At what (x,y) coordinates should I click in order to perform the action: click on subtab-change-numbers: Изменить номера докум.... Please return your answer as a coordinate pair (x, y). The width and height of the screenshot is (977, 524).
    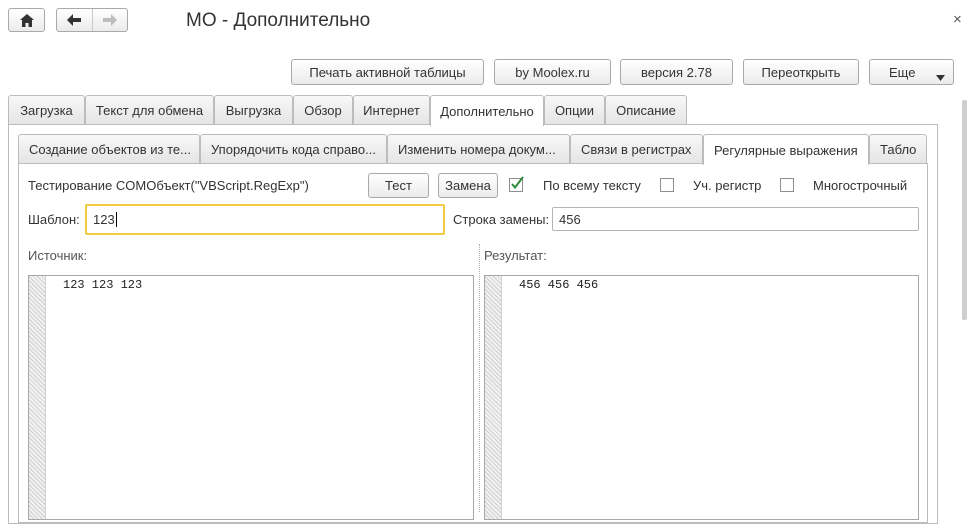
    Looking at the image, I should click on (478, 149).